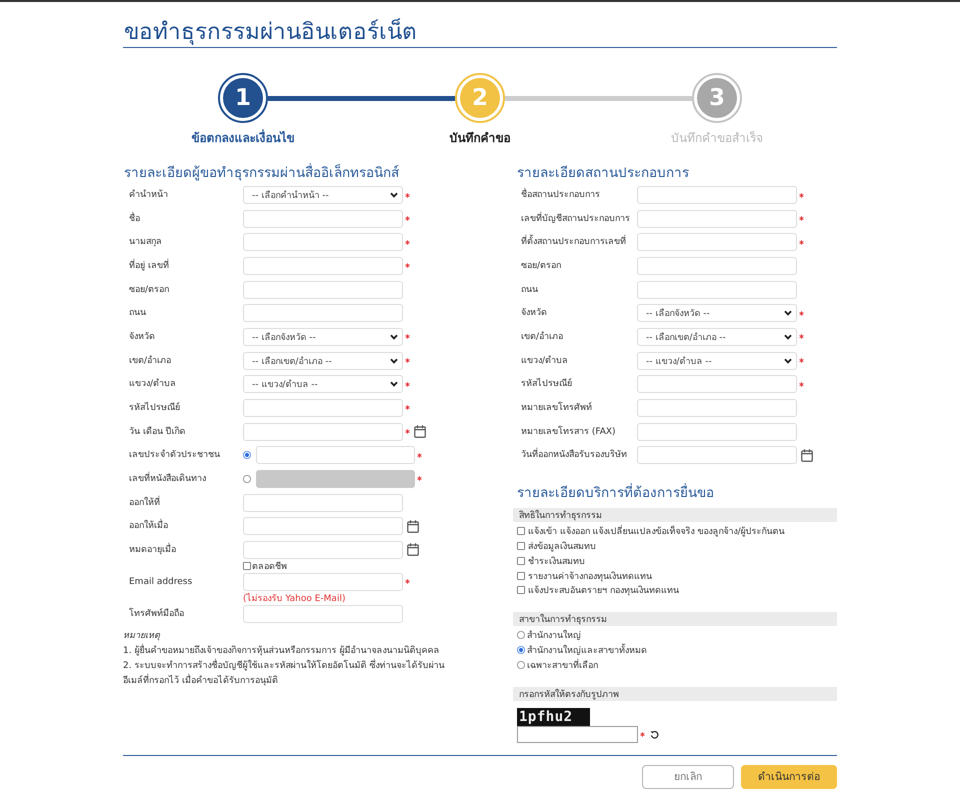 This screenshot has width=960, height=799. I want to click on step-label: บันทึกคำขอสำเร็จ, so click(717, 138).